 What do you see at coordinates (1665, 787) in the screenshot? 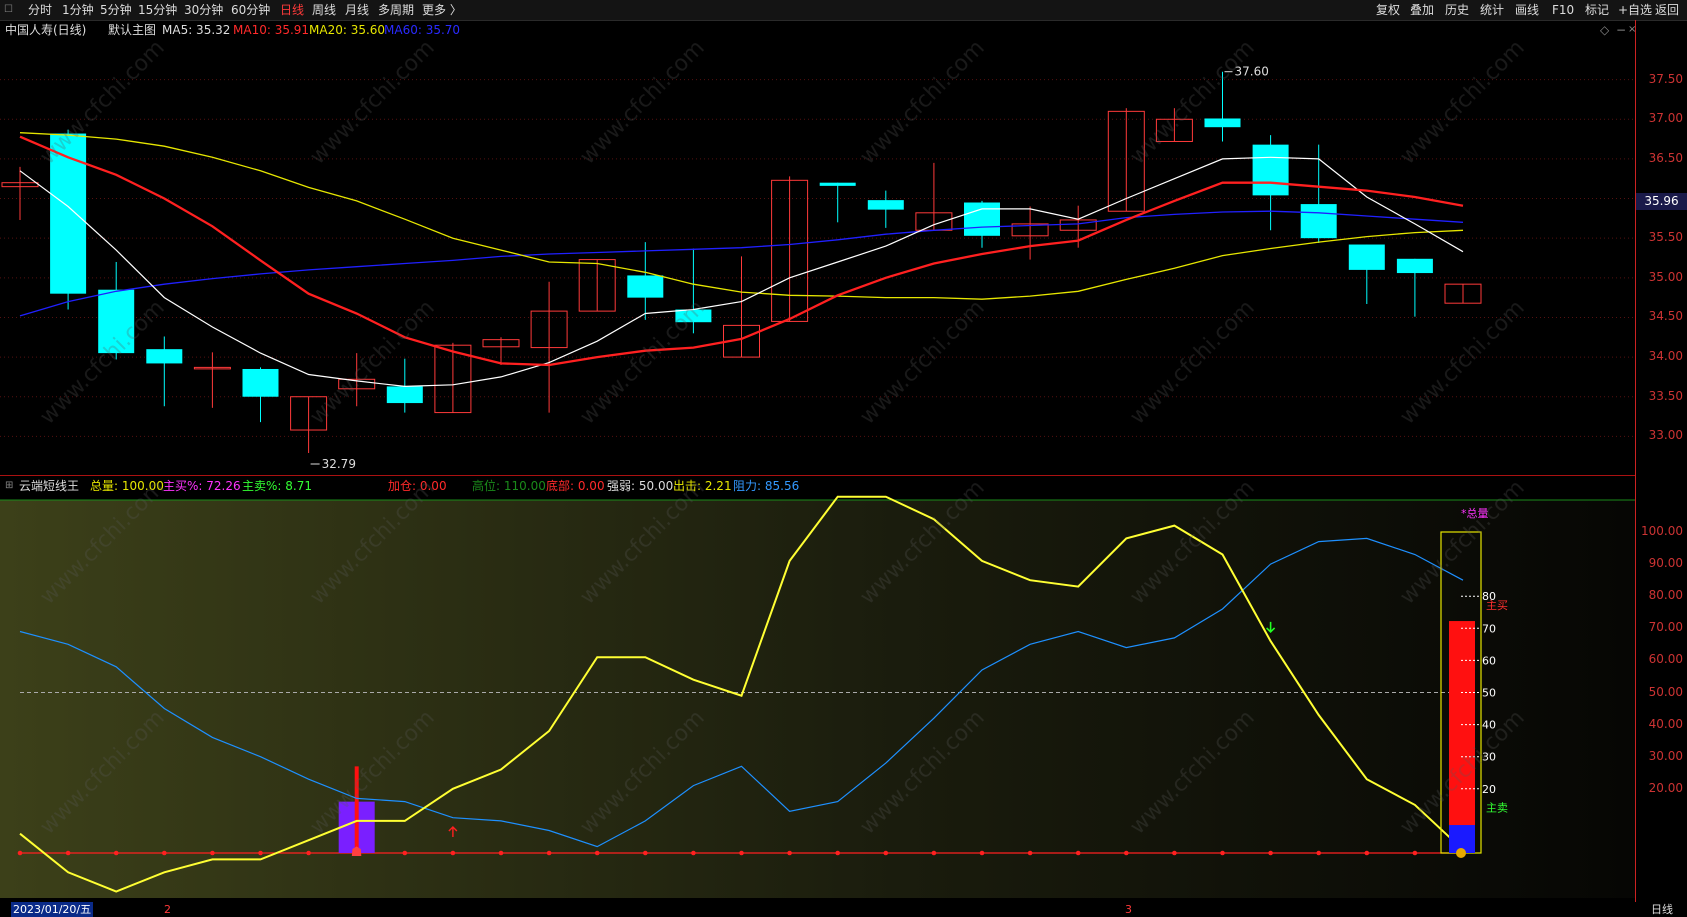
I see `oscillator-tick-label: 20.00` at bounding box center [1665, 787].